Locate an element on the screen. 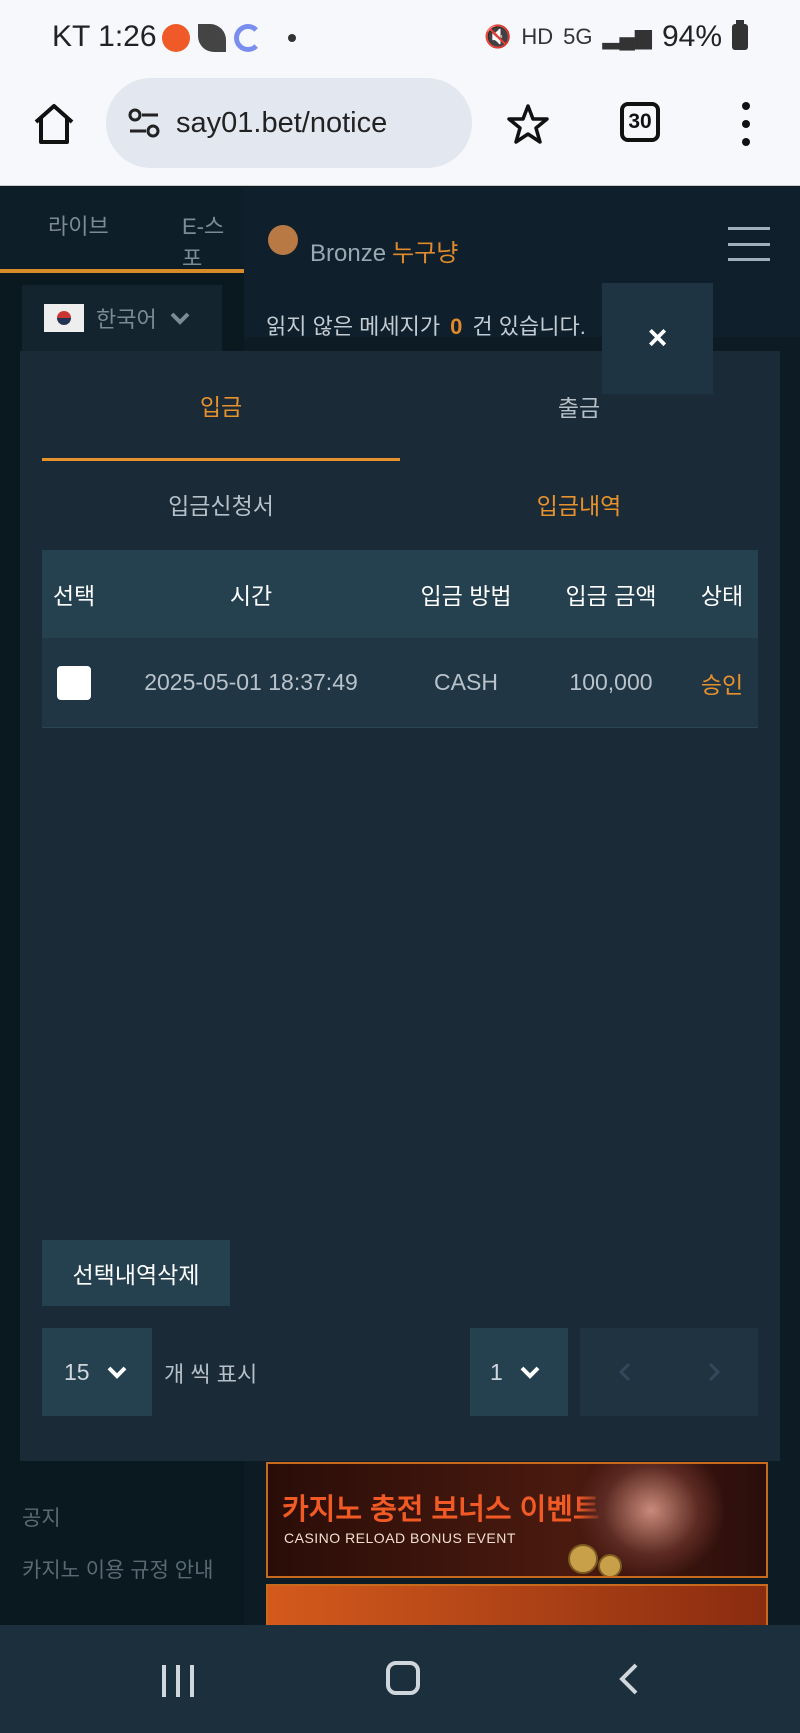 Image resolution: width=800 pixels, height=1733 pixels. browser-toolbar: say01.bet/notice 30 is located at coordinates (400, 131).